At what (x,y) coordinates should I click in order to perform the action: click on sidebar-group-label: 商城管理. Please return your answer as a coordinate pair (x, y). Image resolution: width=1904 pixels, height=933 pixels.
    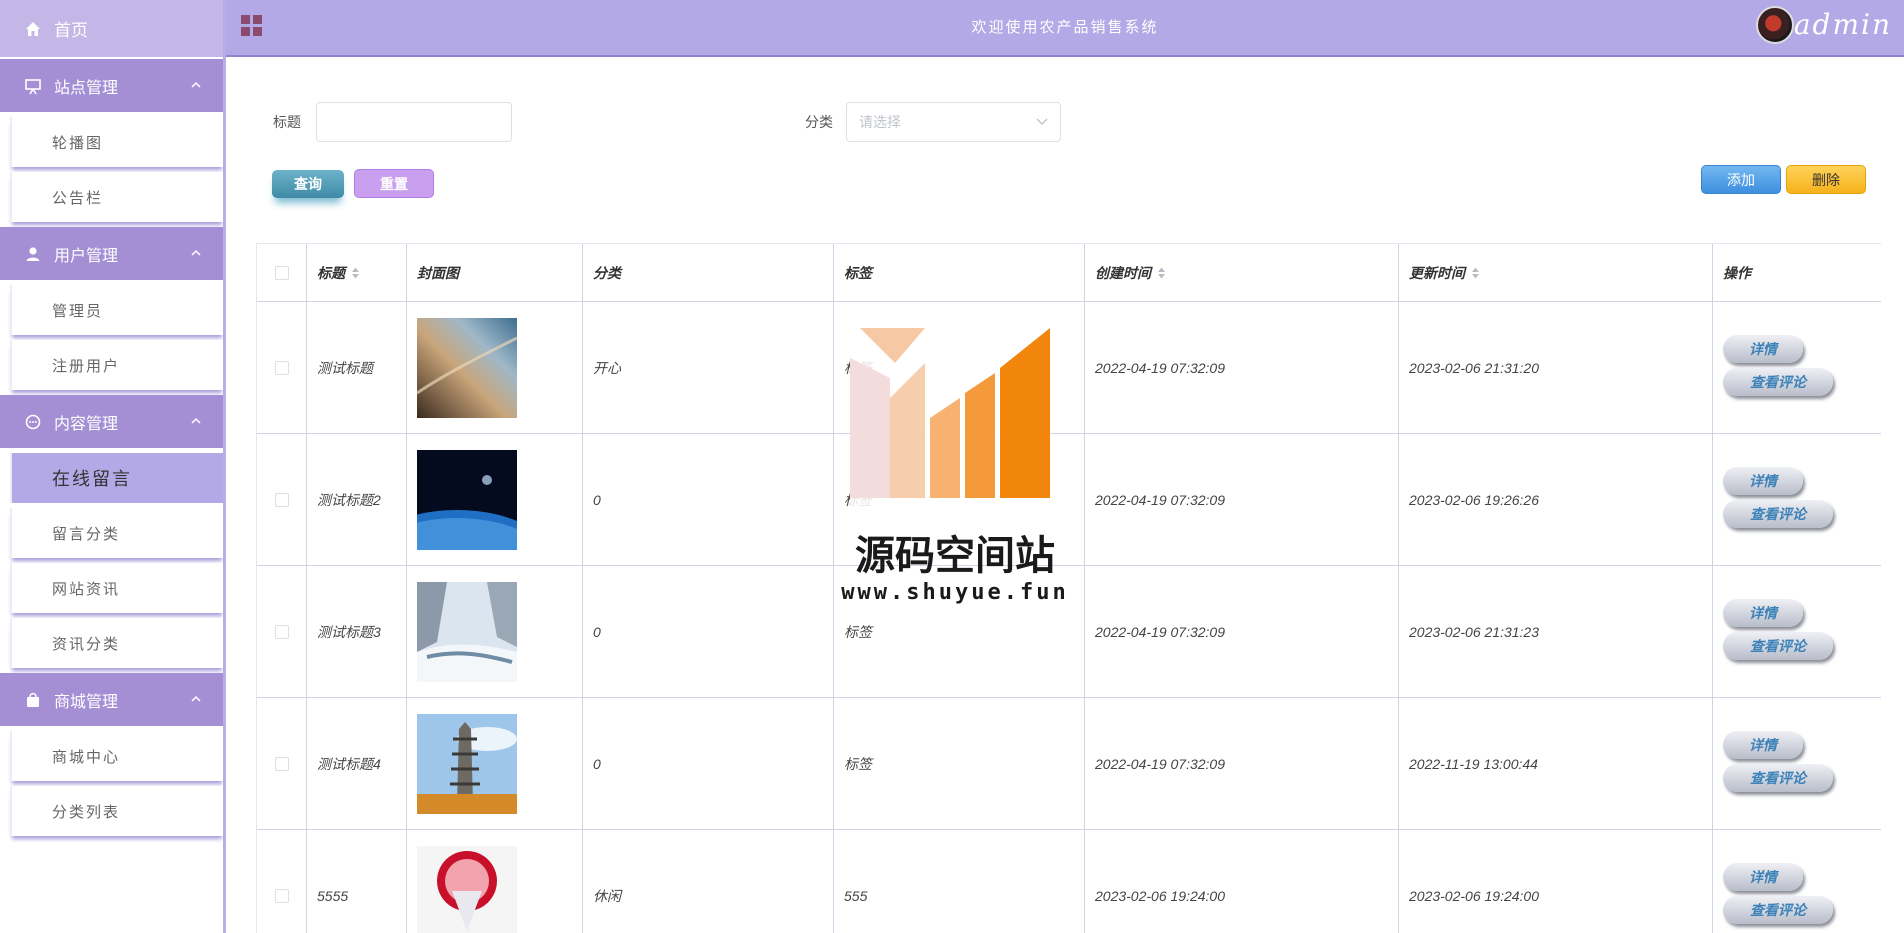
    Looking at the image, I should click on (86, 701).